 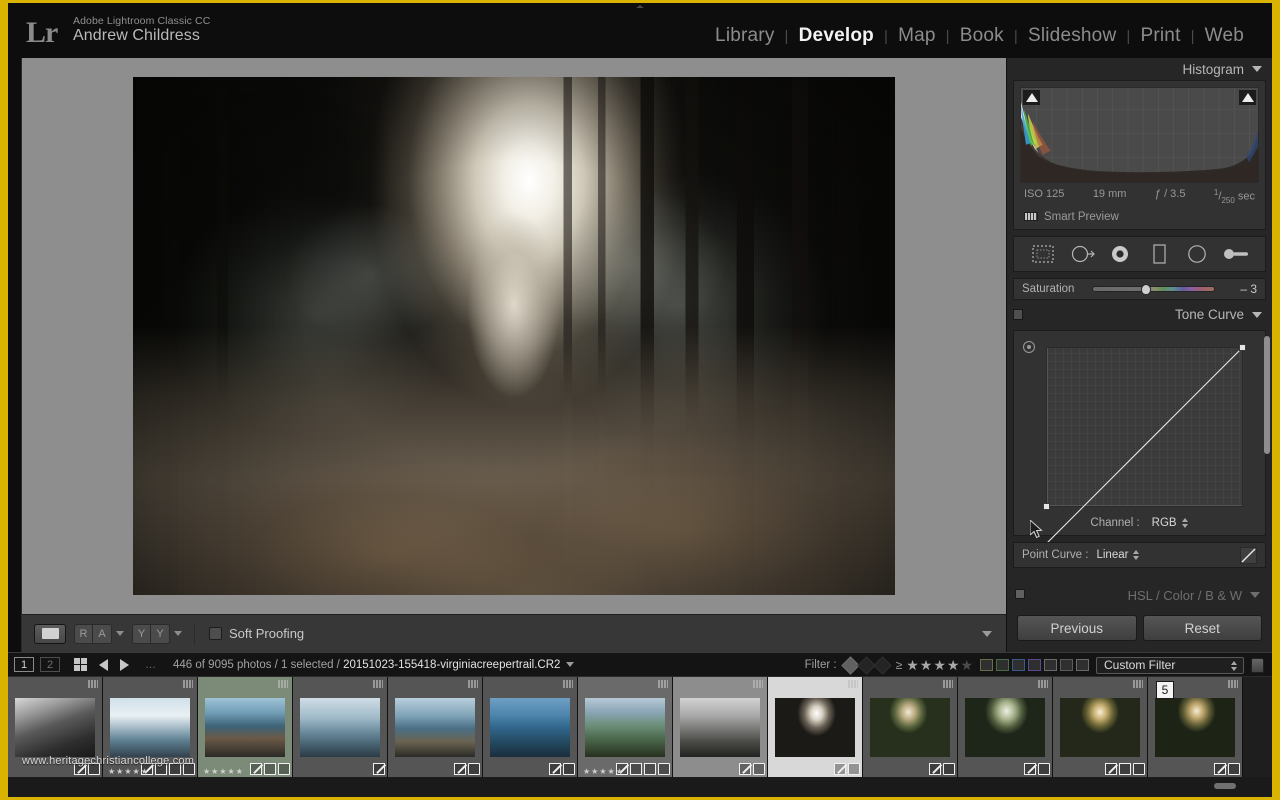 I want to click on channel-spinner-icon, so click(x=1185, y=523).